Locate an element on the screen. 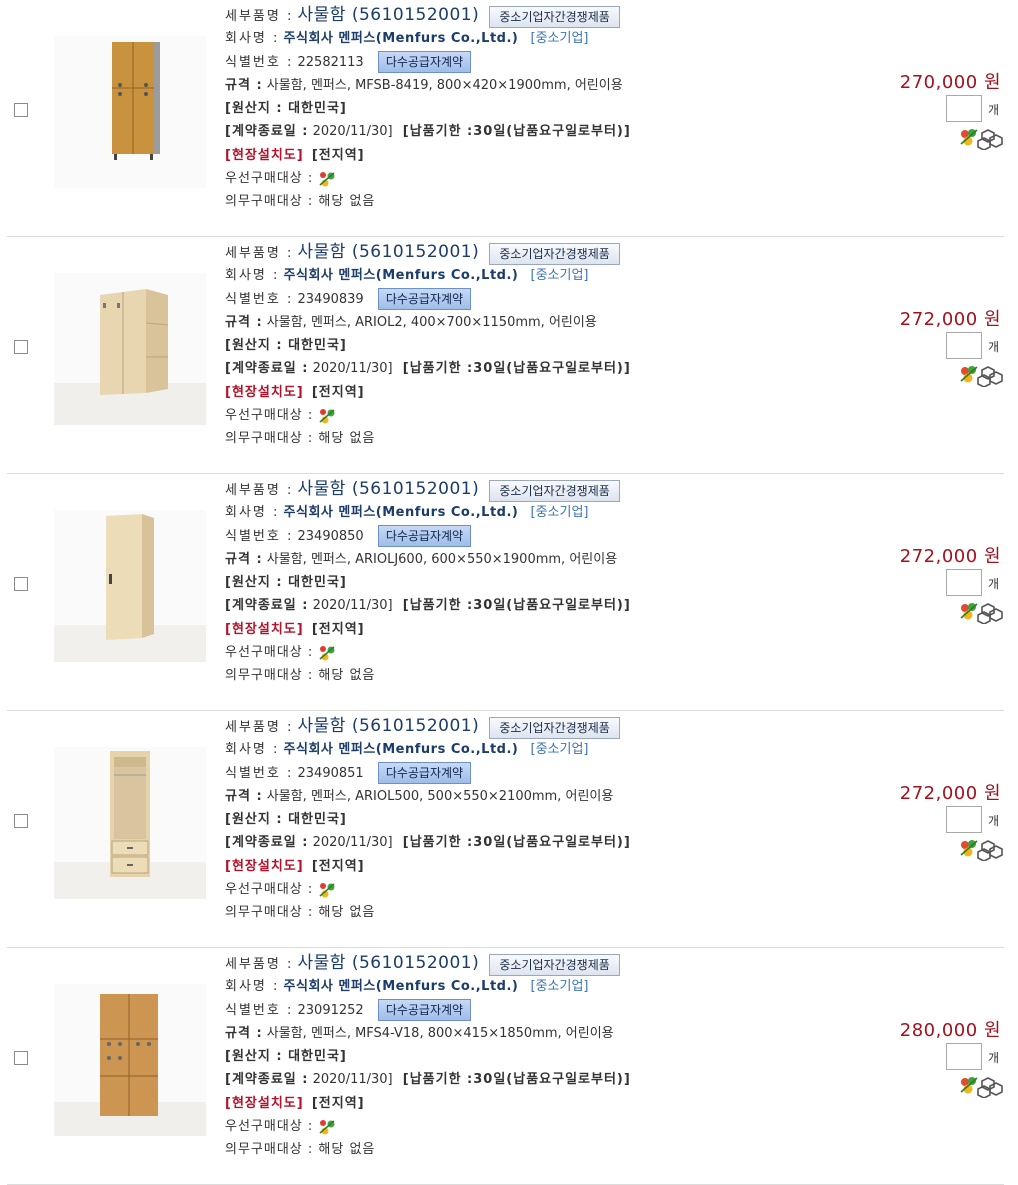 The image size is (1018, 1185). mandatory-text: 의무구매대상 : 해당 없음 is located at coordinates (300, 676).